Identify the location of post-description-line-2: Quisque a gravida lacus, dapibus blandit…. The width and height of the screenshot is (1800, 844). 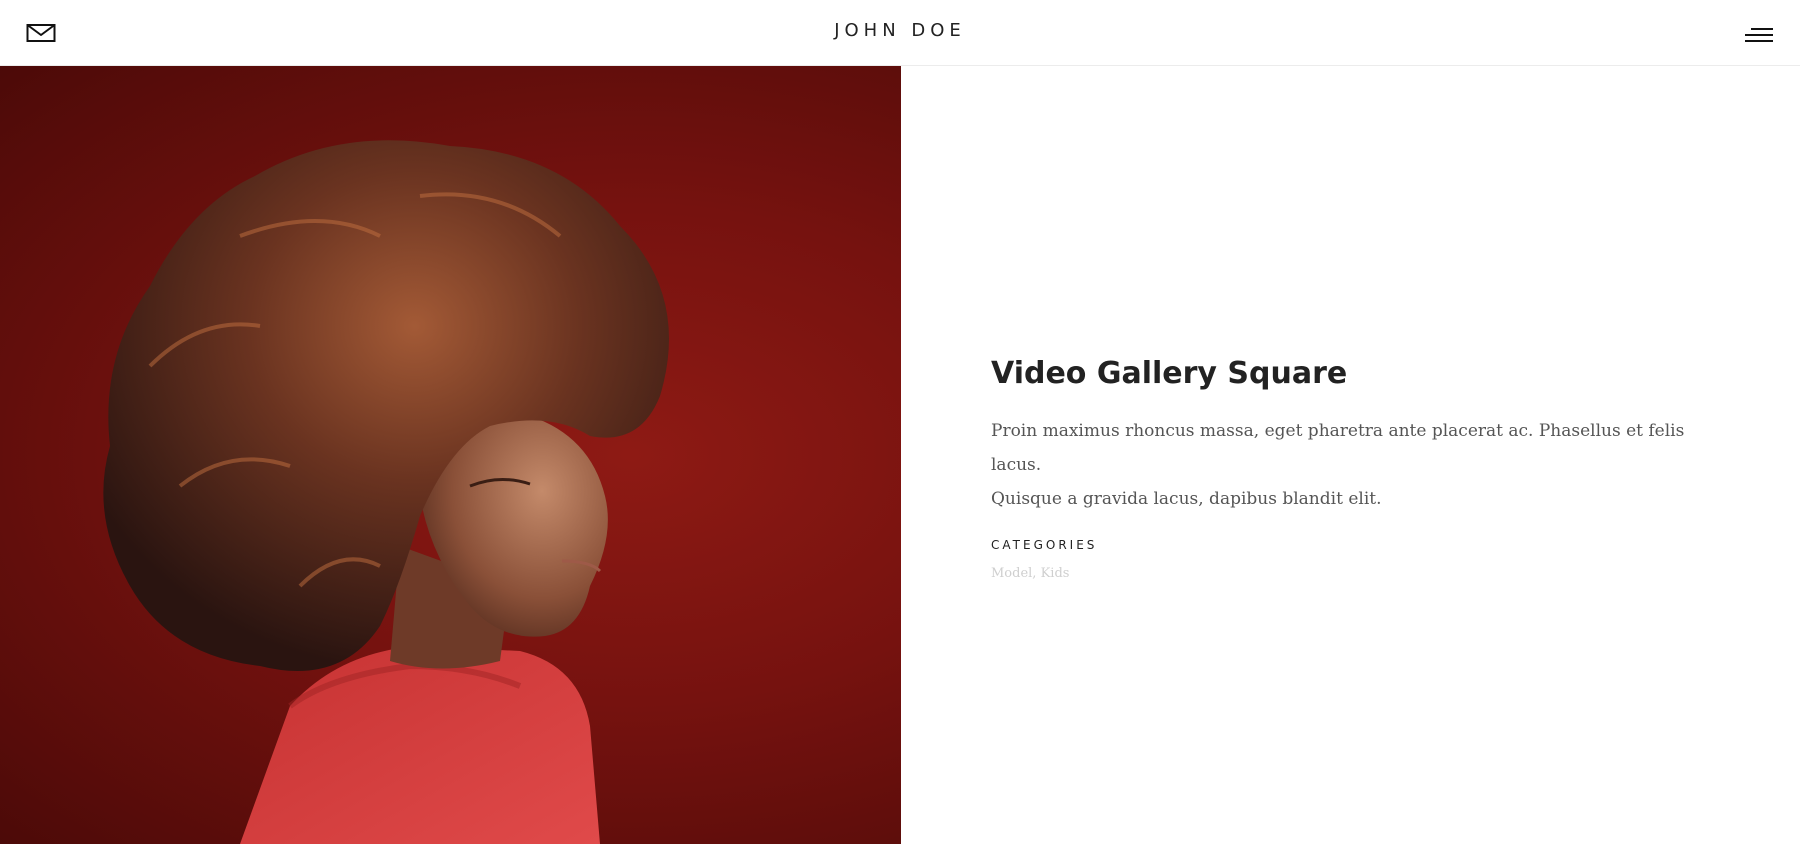
(1186, 499).